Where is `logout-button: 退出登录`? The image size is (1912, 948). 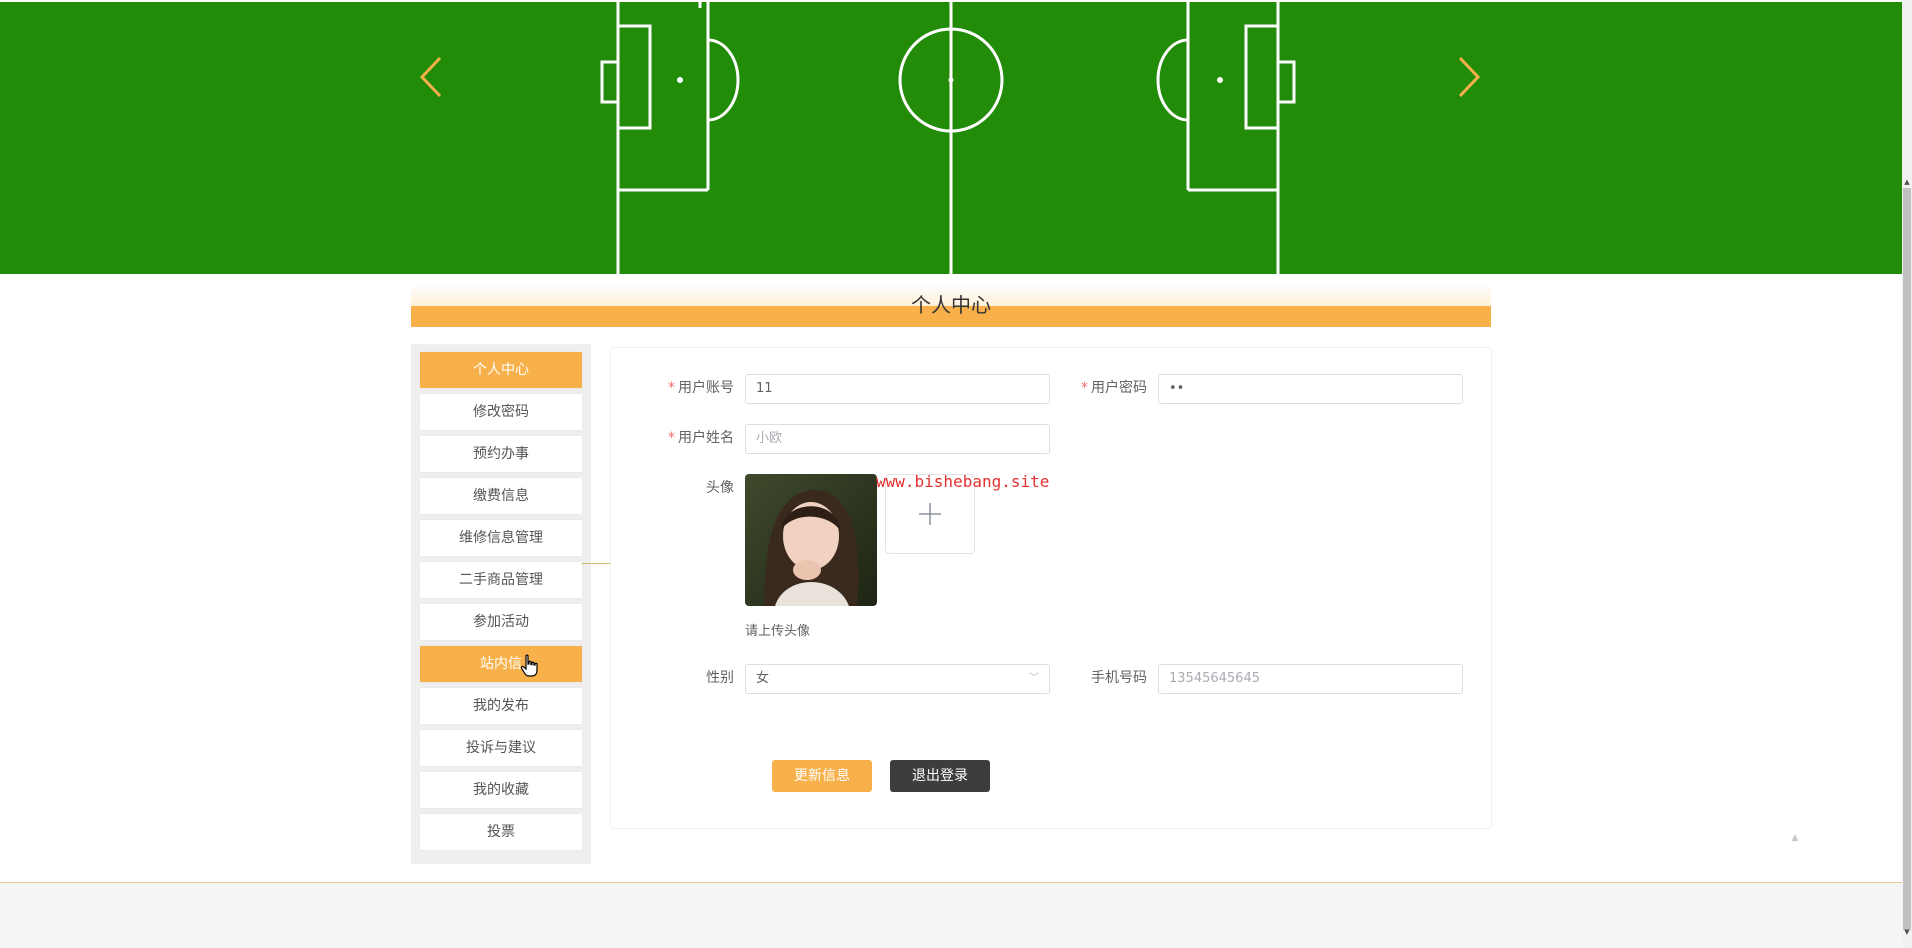 logout-button: 退出登录 is located at coordinates (940, 776).